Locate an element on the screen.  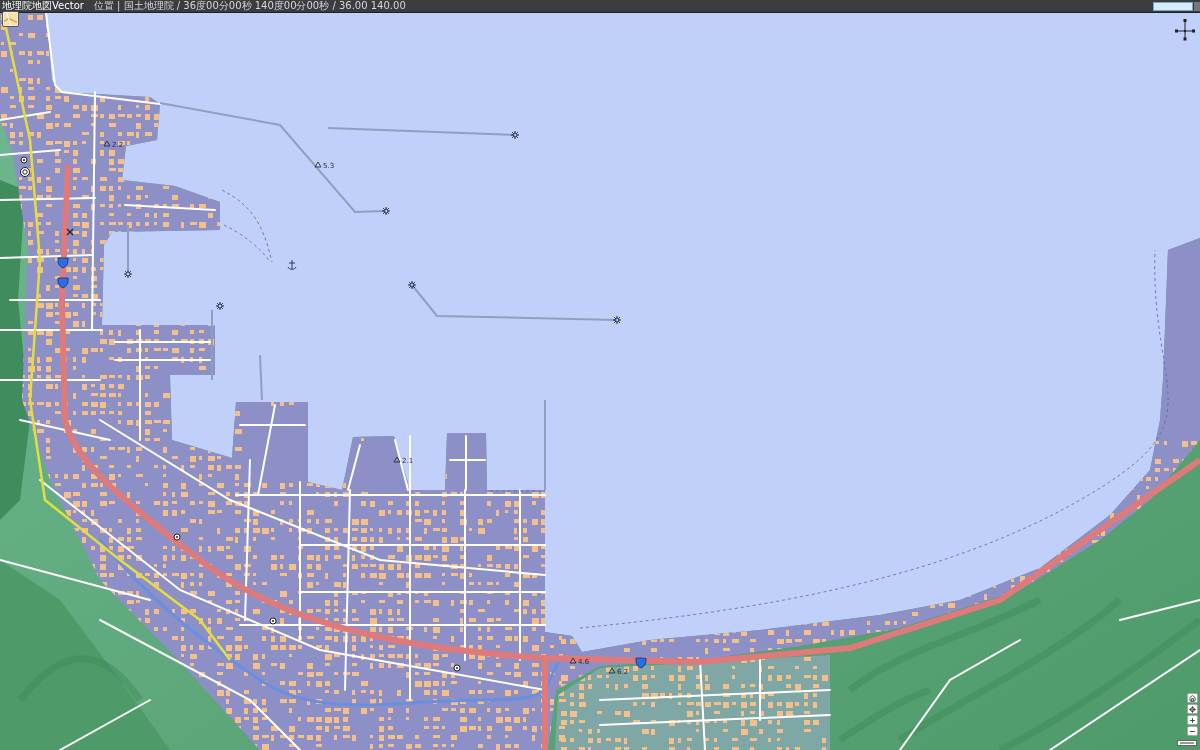
home-icon is located at coordinates (1192, 698).